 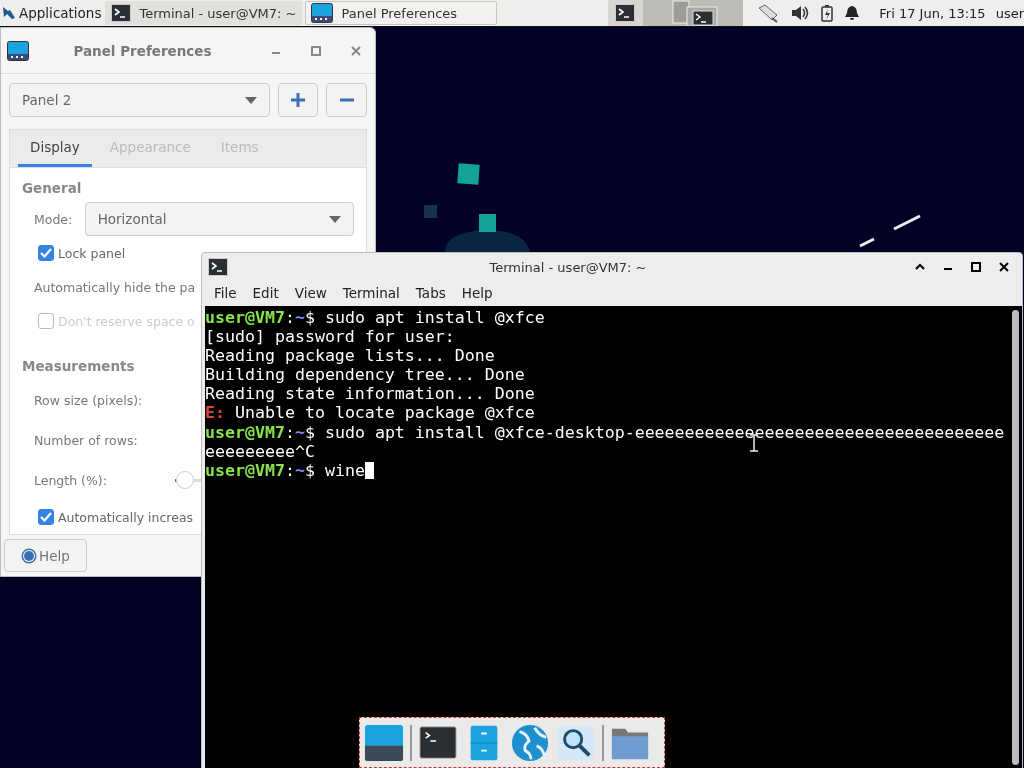 What do you see at coordinates (350, 356) in the screenshot?
I see `terminal-line: Reading package lists... Done` at bounding box center [350, 356].